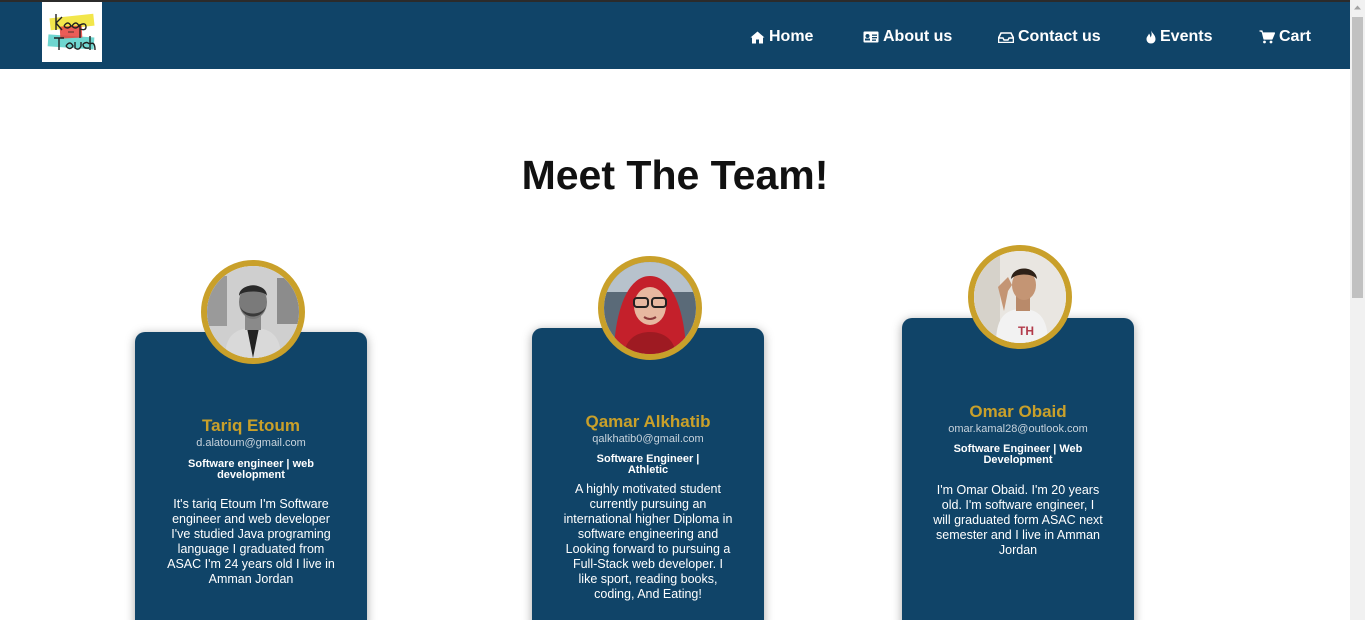 Image resolution: width=1365 pixels, height=620 pixels. Describe the element at coordinates (648, 421) in the screenshot. I see `member-name: Qamar Alkhatib` at that location.